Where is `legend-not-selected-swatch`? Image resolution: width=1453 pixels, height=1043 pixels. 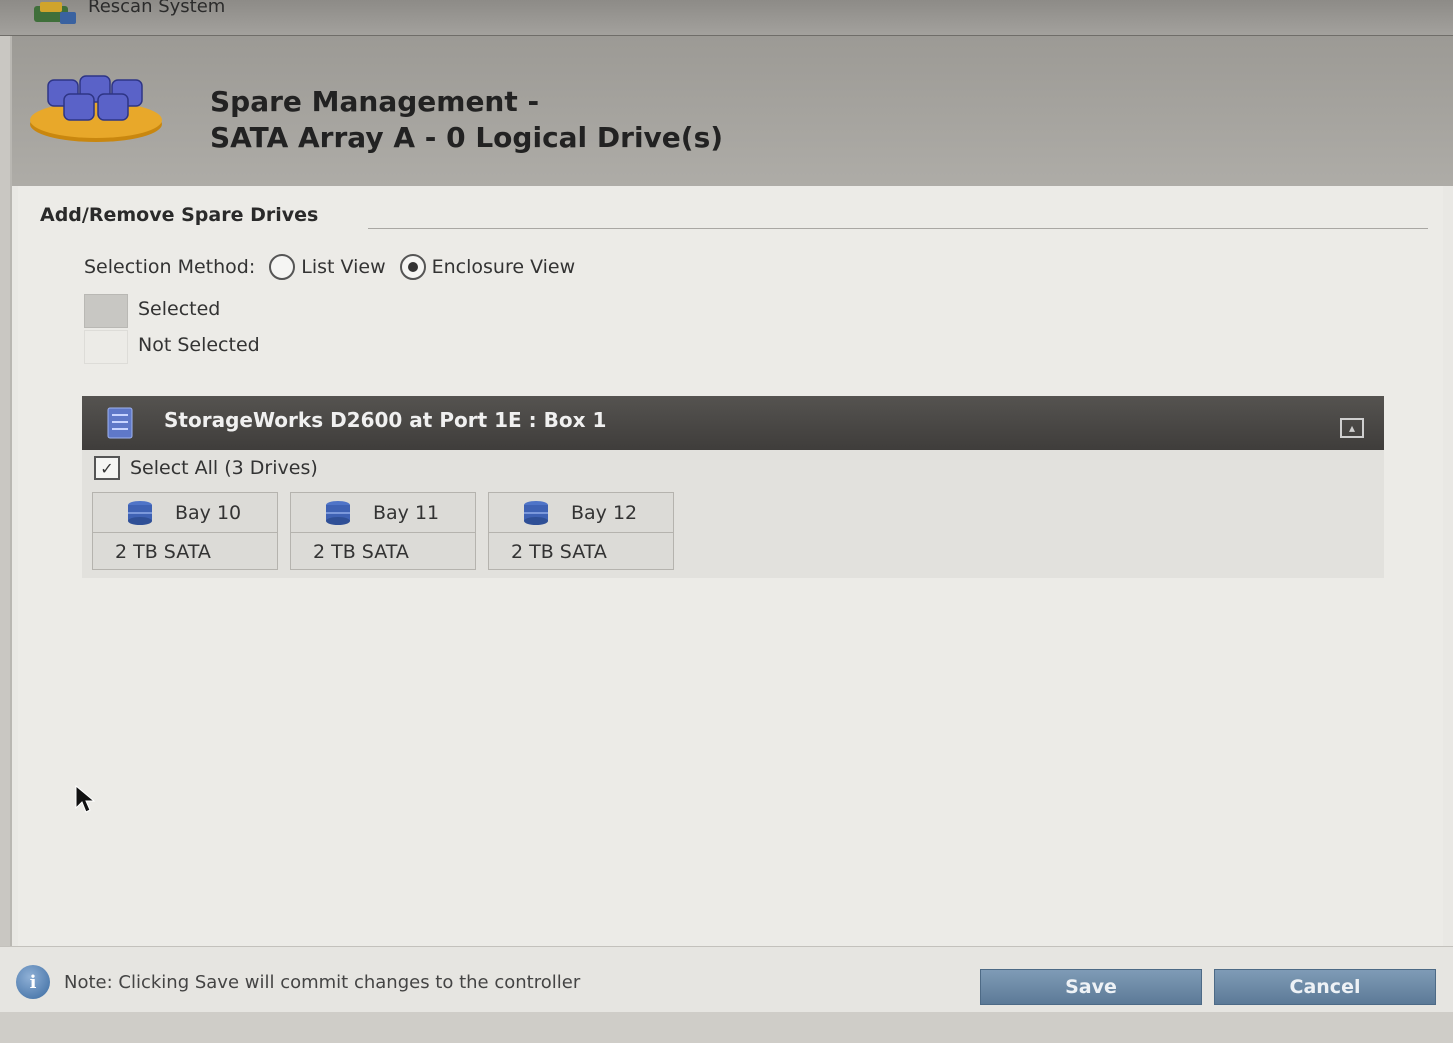 legend-not-selected-swatch is located at coordinates (106, 347).